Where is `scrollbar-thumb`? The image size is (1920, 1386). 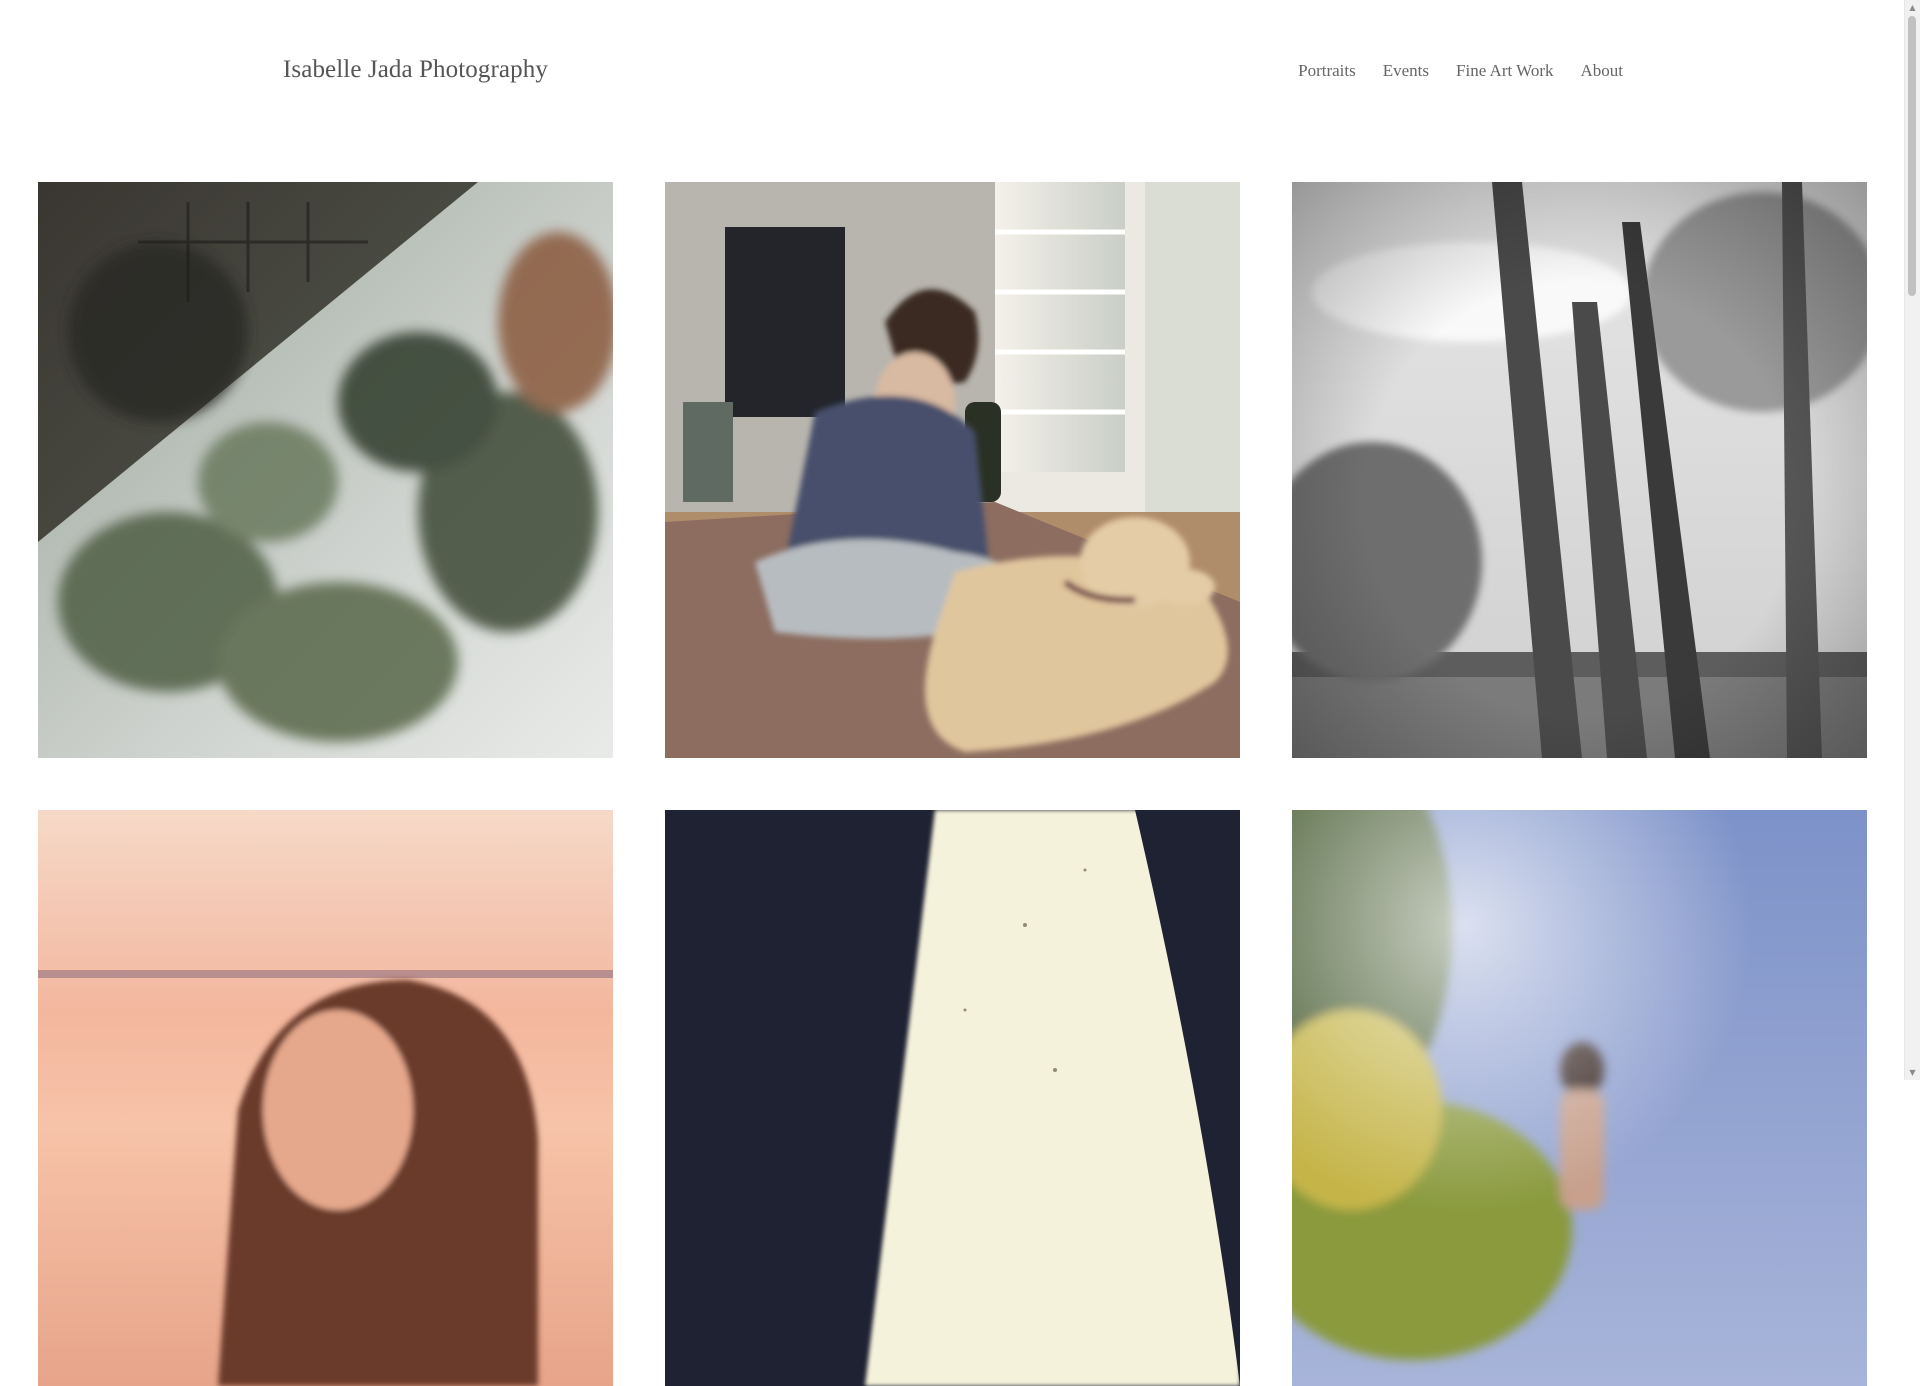 scrollbar-thumb is located at coordinates (1912, 156).